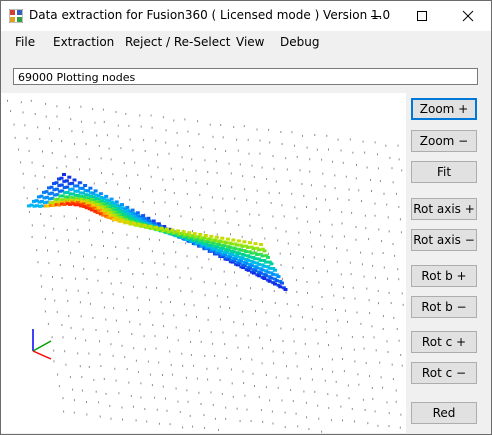 This screenshot has width=492, height=435. What do you see at coordinates (299, 42) in the screenshot?
I see `menu-debug: Debug` at bounding box center [299, 42].